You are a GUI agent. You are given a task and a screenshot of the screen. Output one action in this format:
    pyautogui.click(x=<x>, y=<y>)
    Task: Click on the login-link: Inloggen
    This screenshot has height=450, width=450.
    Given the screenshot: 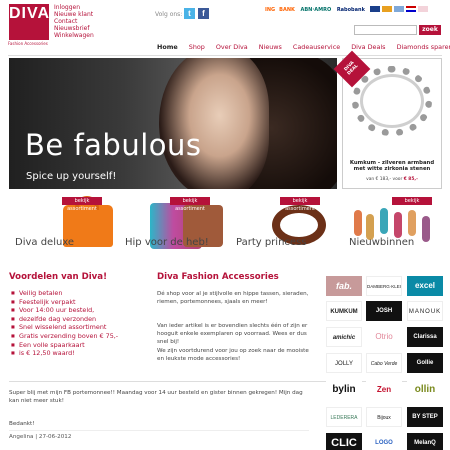 What is the action you would take?
    pyautogui.click(x=74, y=7)
    